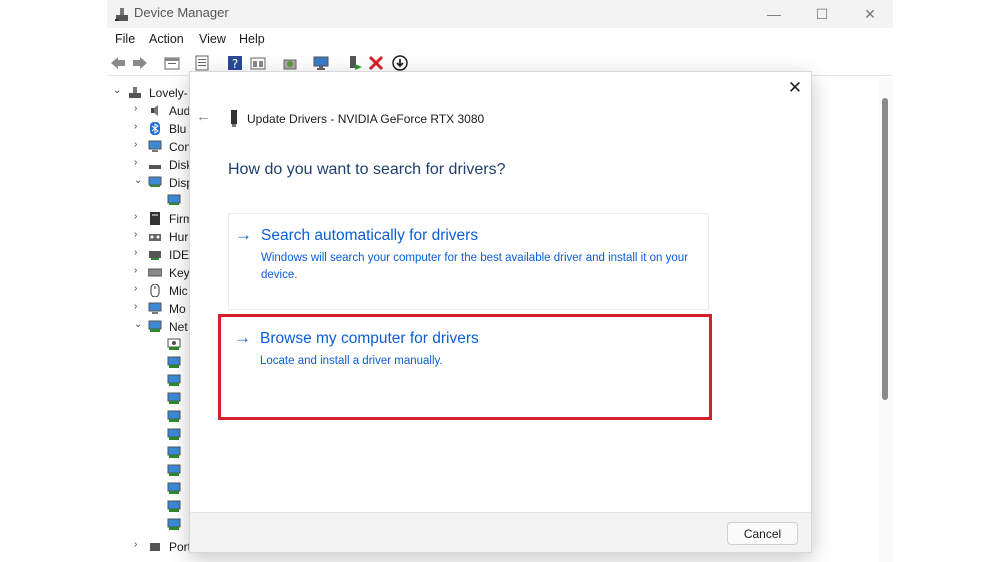  I want to click on dialog-footer: Cancel, so click(500, 532).